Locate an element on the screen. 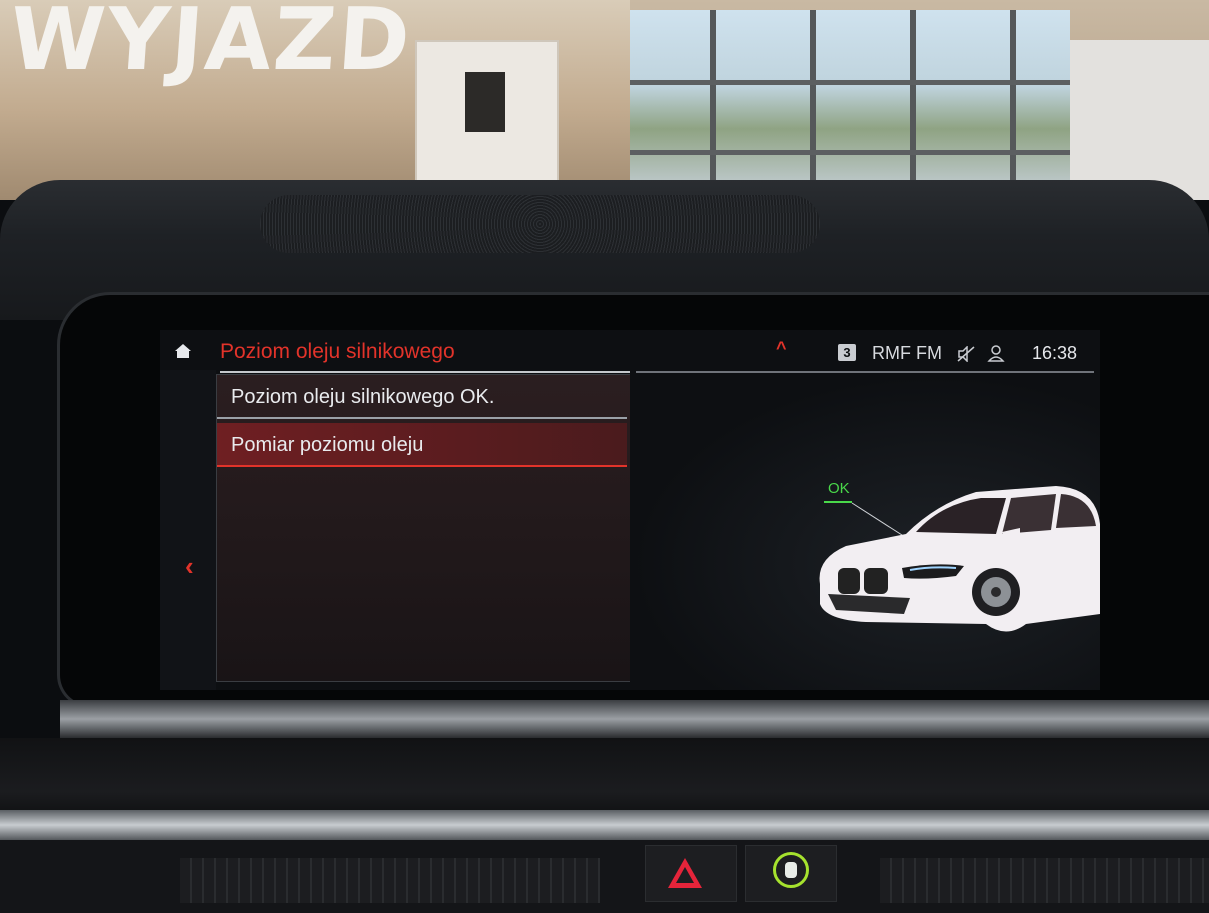  lower-chrome-trim is located at coordinates (604, 825).